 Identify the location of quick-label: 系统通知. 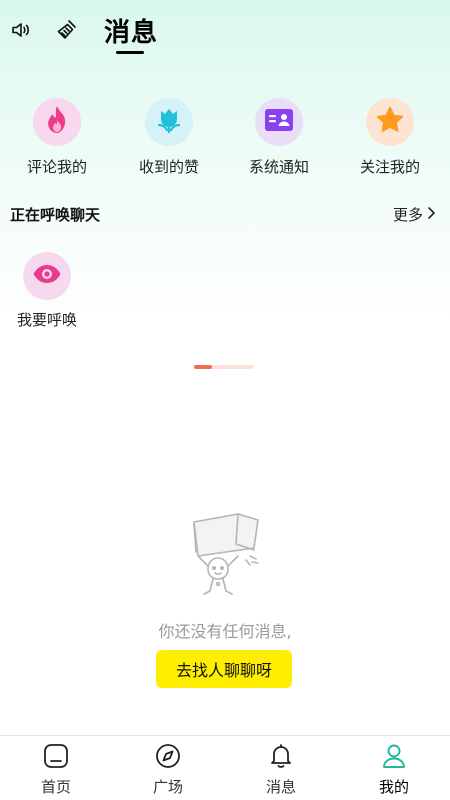
(278, 167).